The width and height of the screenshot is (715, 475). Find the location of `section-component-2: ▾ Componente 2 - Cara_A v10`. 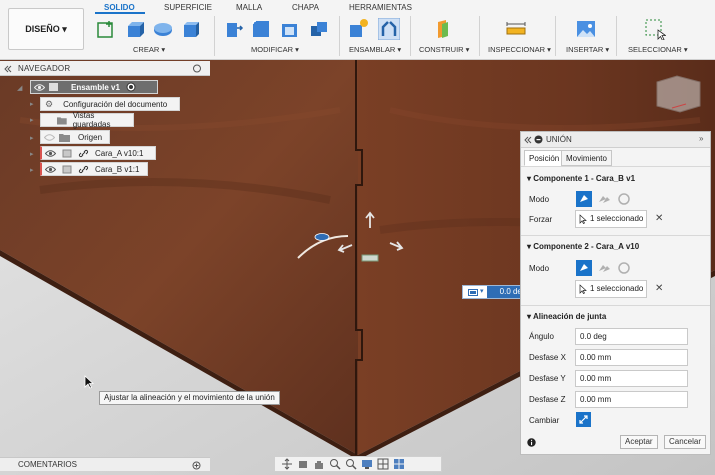

section-component-2: ▾ Componente 2 - Cara_A v10 is located at coordinates (583, 246).